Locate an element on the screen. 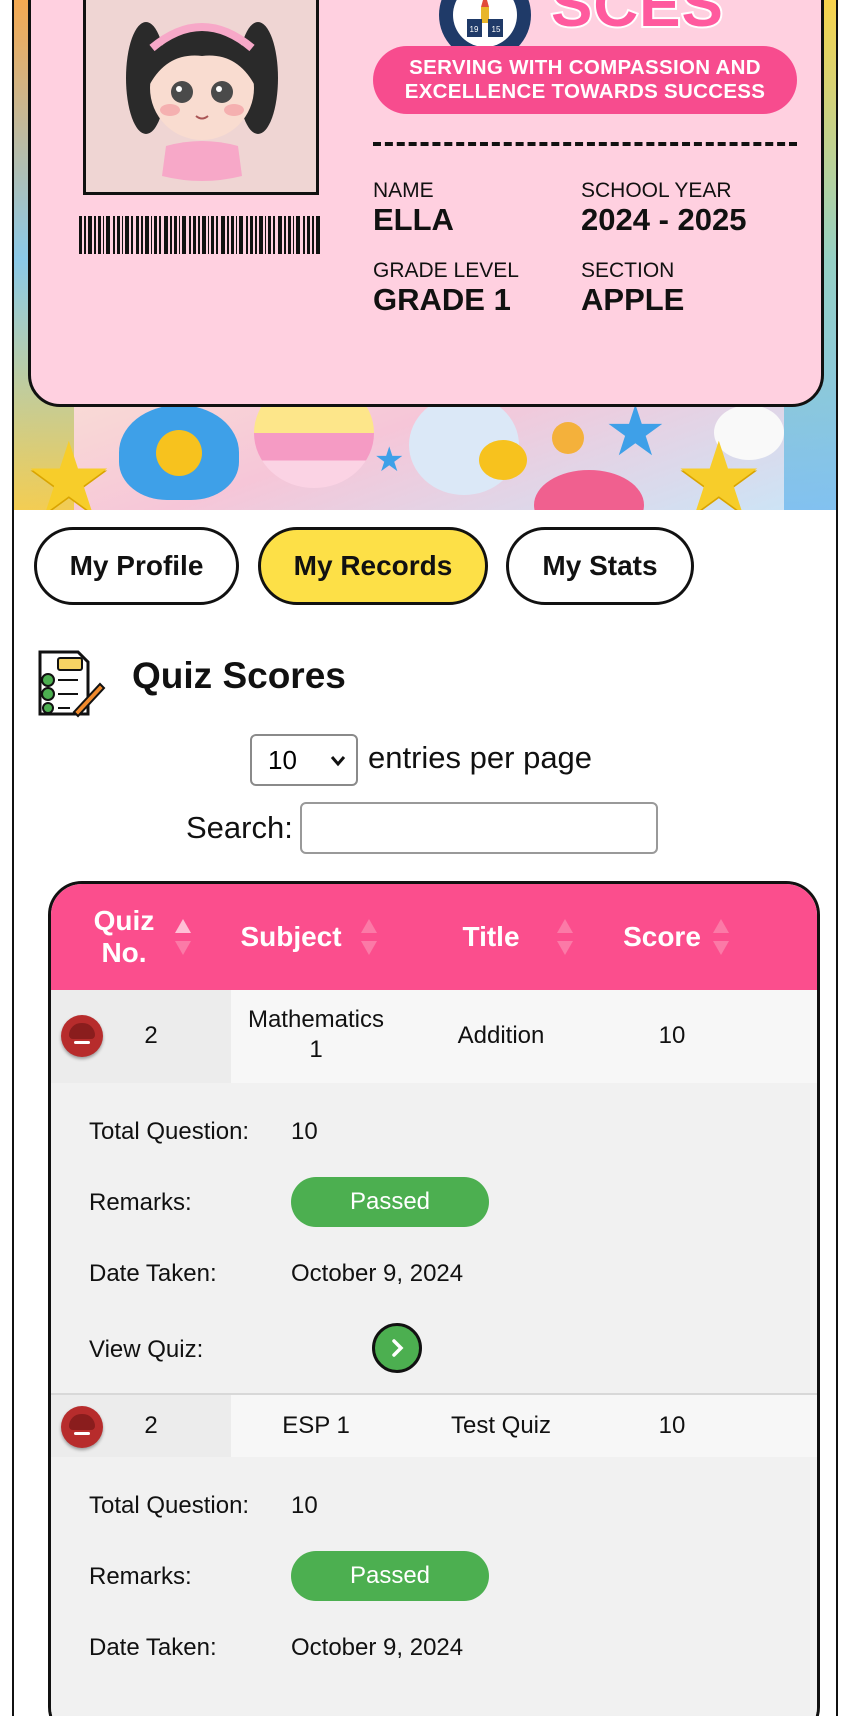  tab-my-profile: My Profile is located at coordinates (136, 566).